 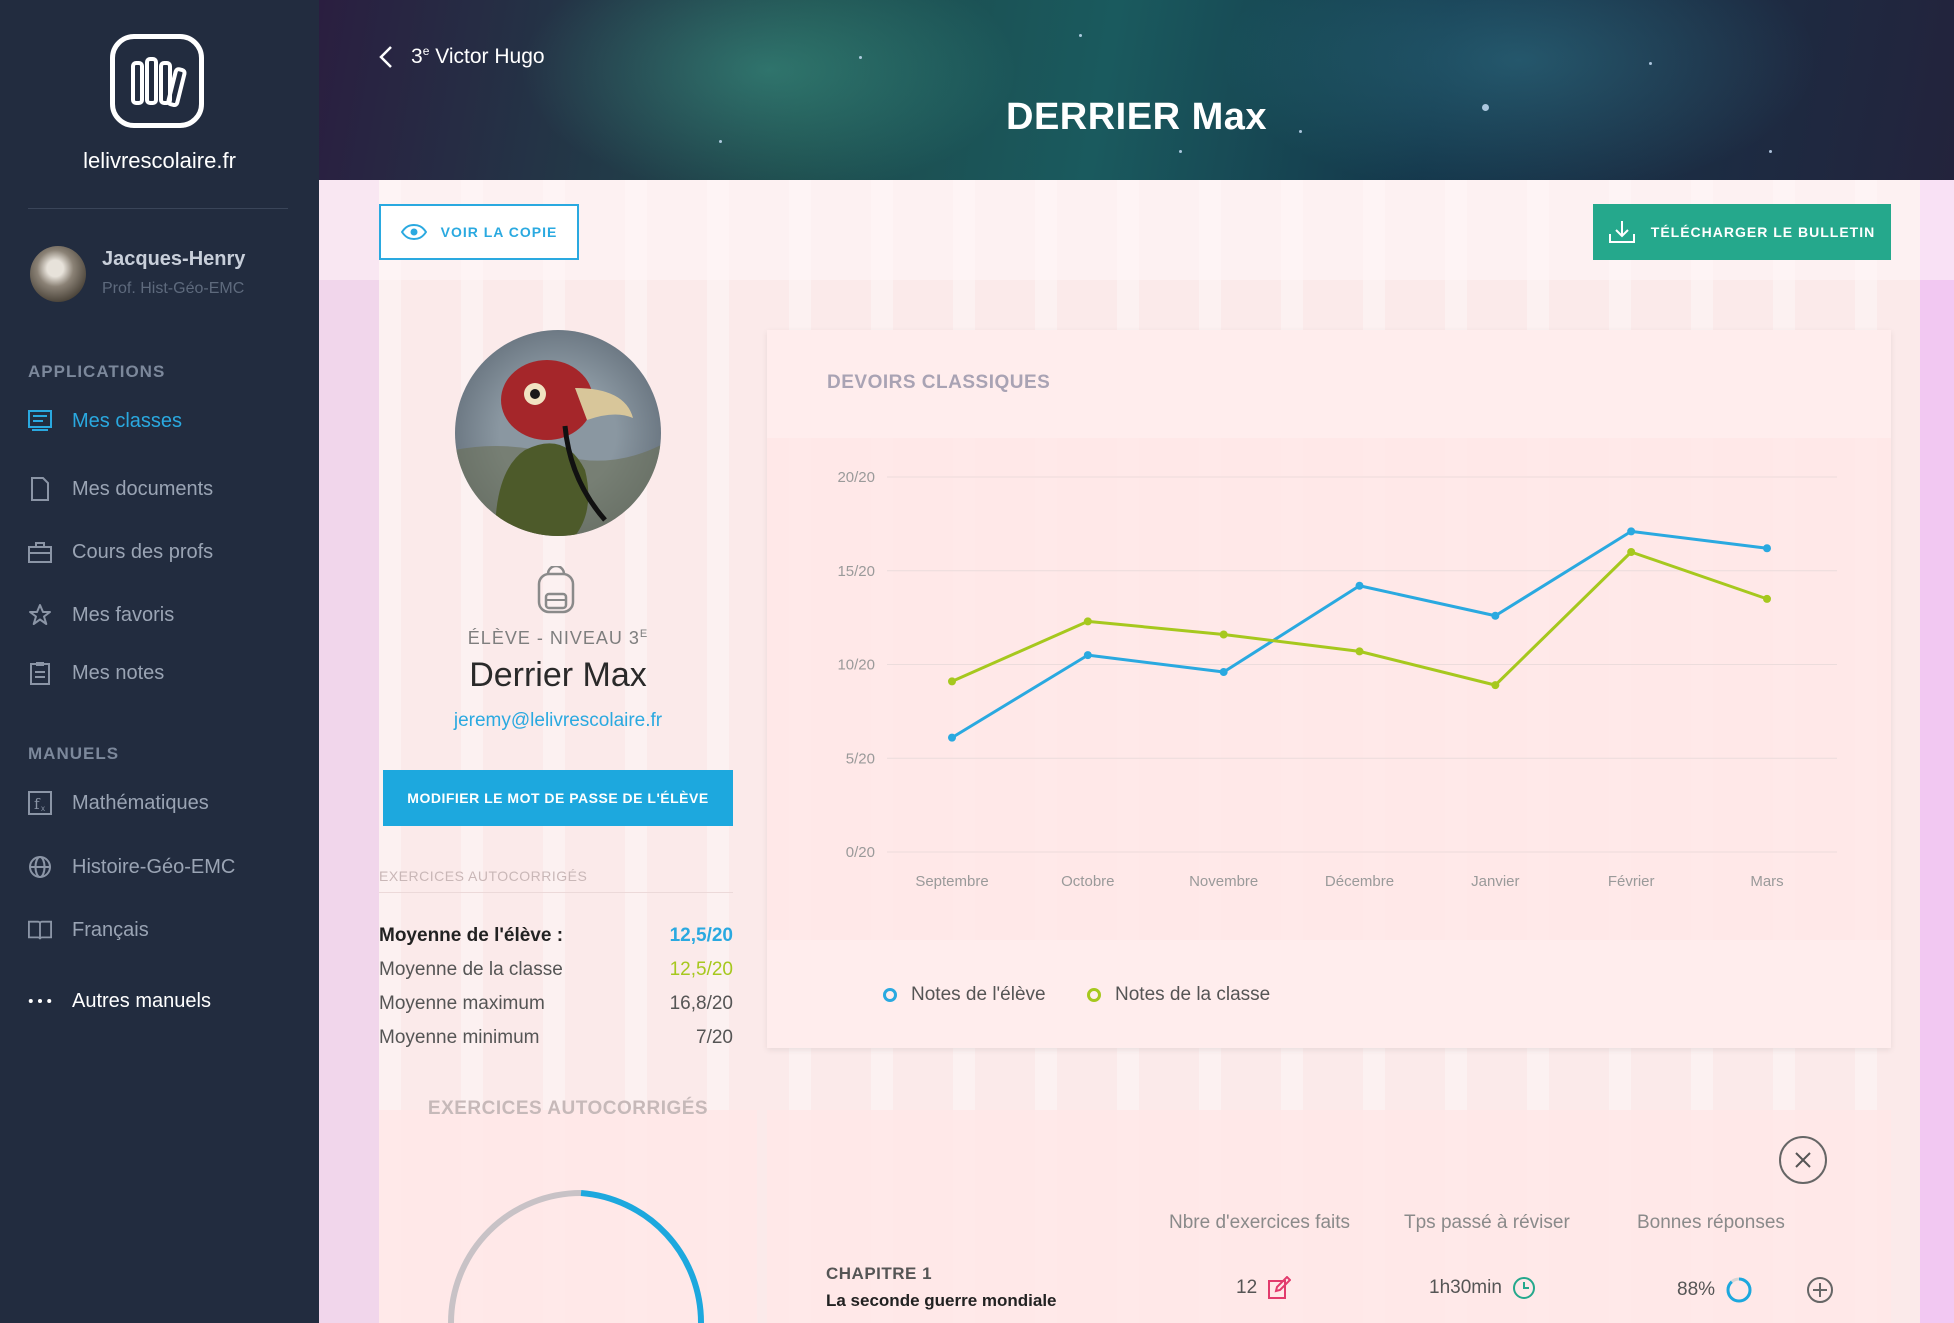 I want to click on series-line-student, so click(x=1359, y=634).